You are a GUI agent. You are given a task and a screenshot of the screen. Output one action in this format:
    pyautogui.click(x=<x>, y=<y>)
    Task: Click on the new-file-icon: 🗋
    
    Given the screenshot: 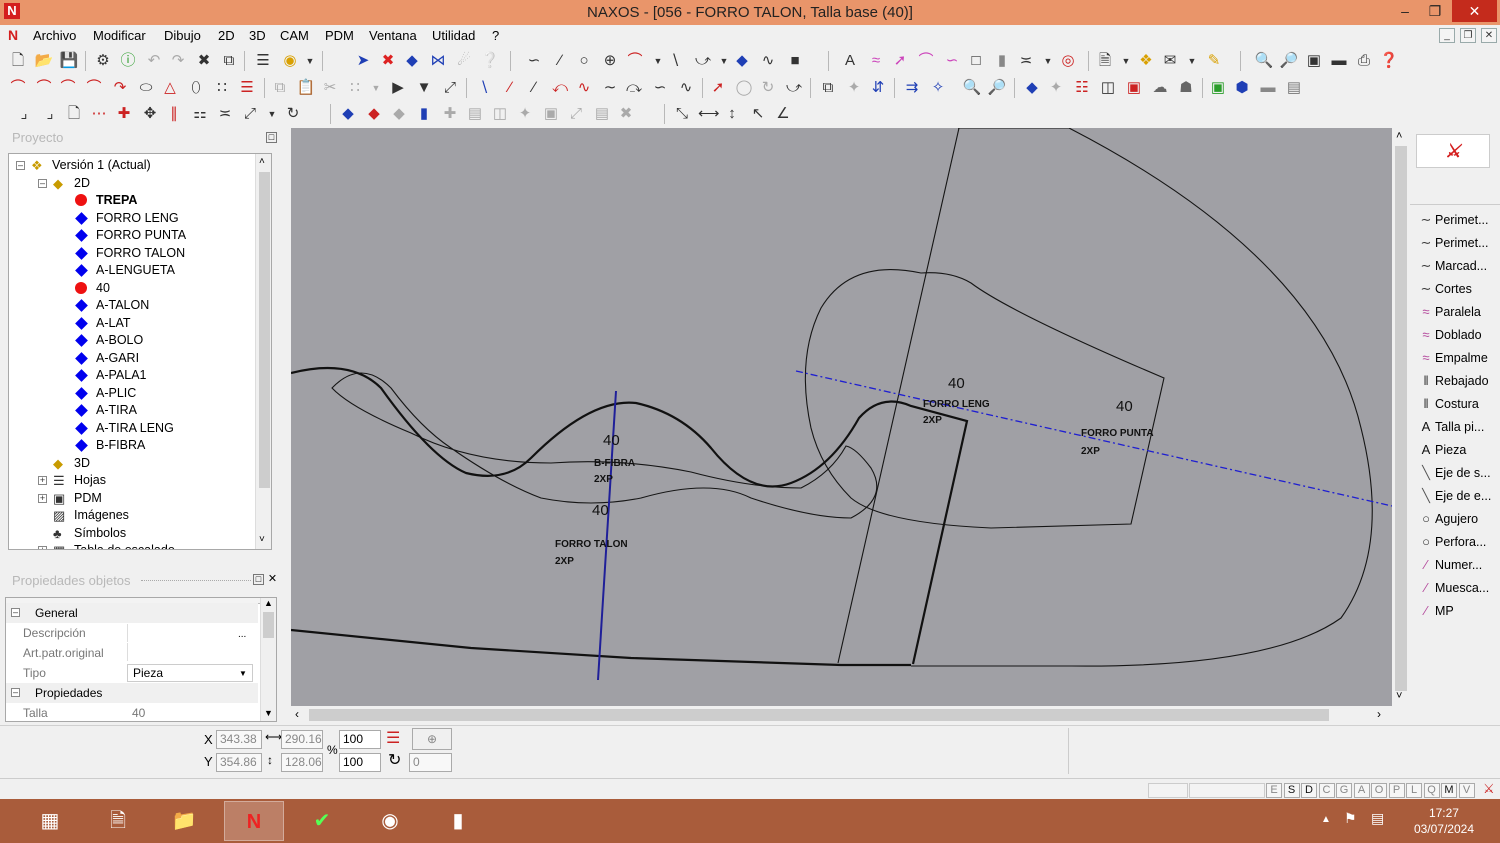 What is the action you would take?
    pyautogui.click(x=18, y=61)
    